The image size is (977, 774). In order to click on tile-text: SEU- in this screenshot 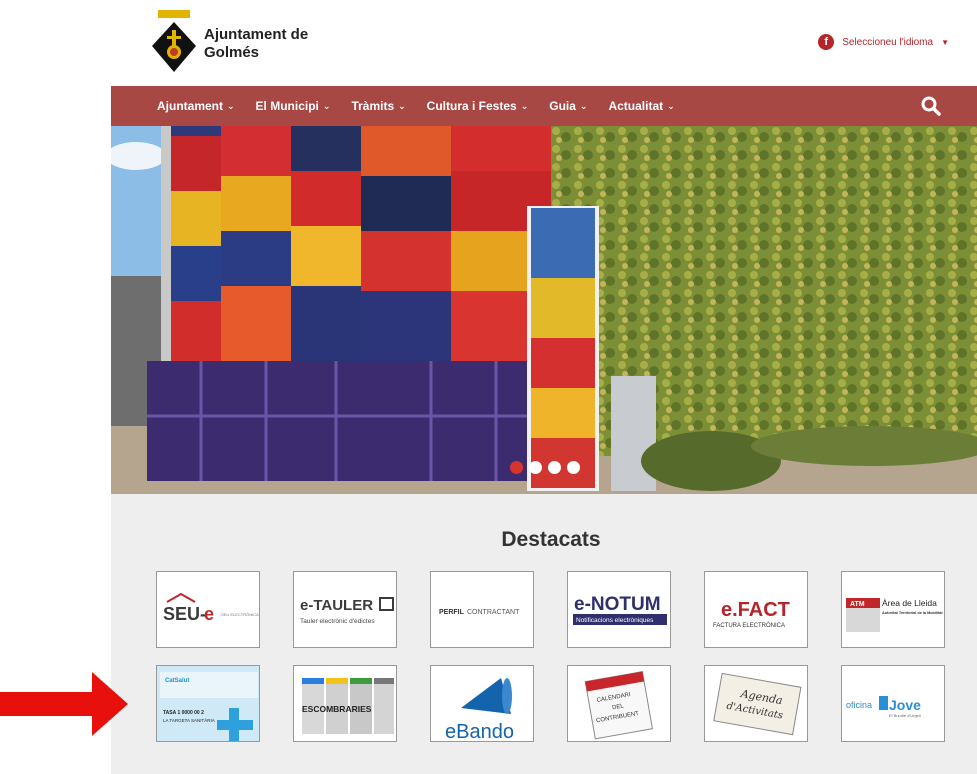, I will do `click(184, 614)`.